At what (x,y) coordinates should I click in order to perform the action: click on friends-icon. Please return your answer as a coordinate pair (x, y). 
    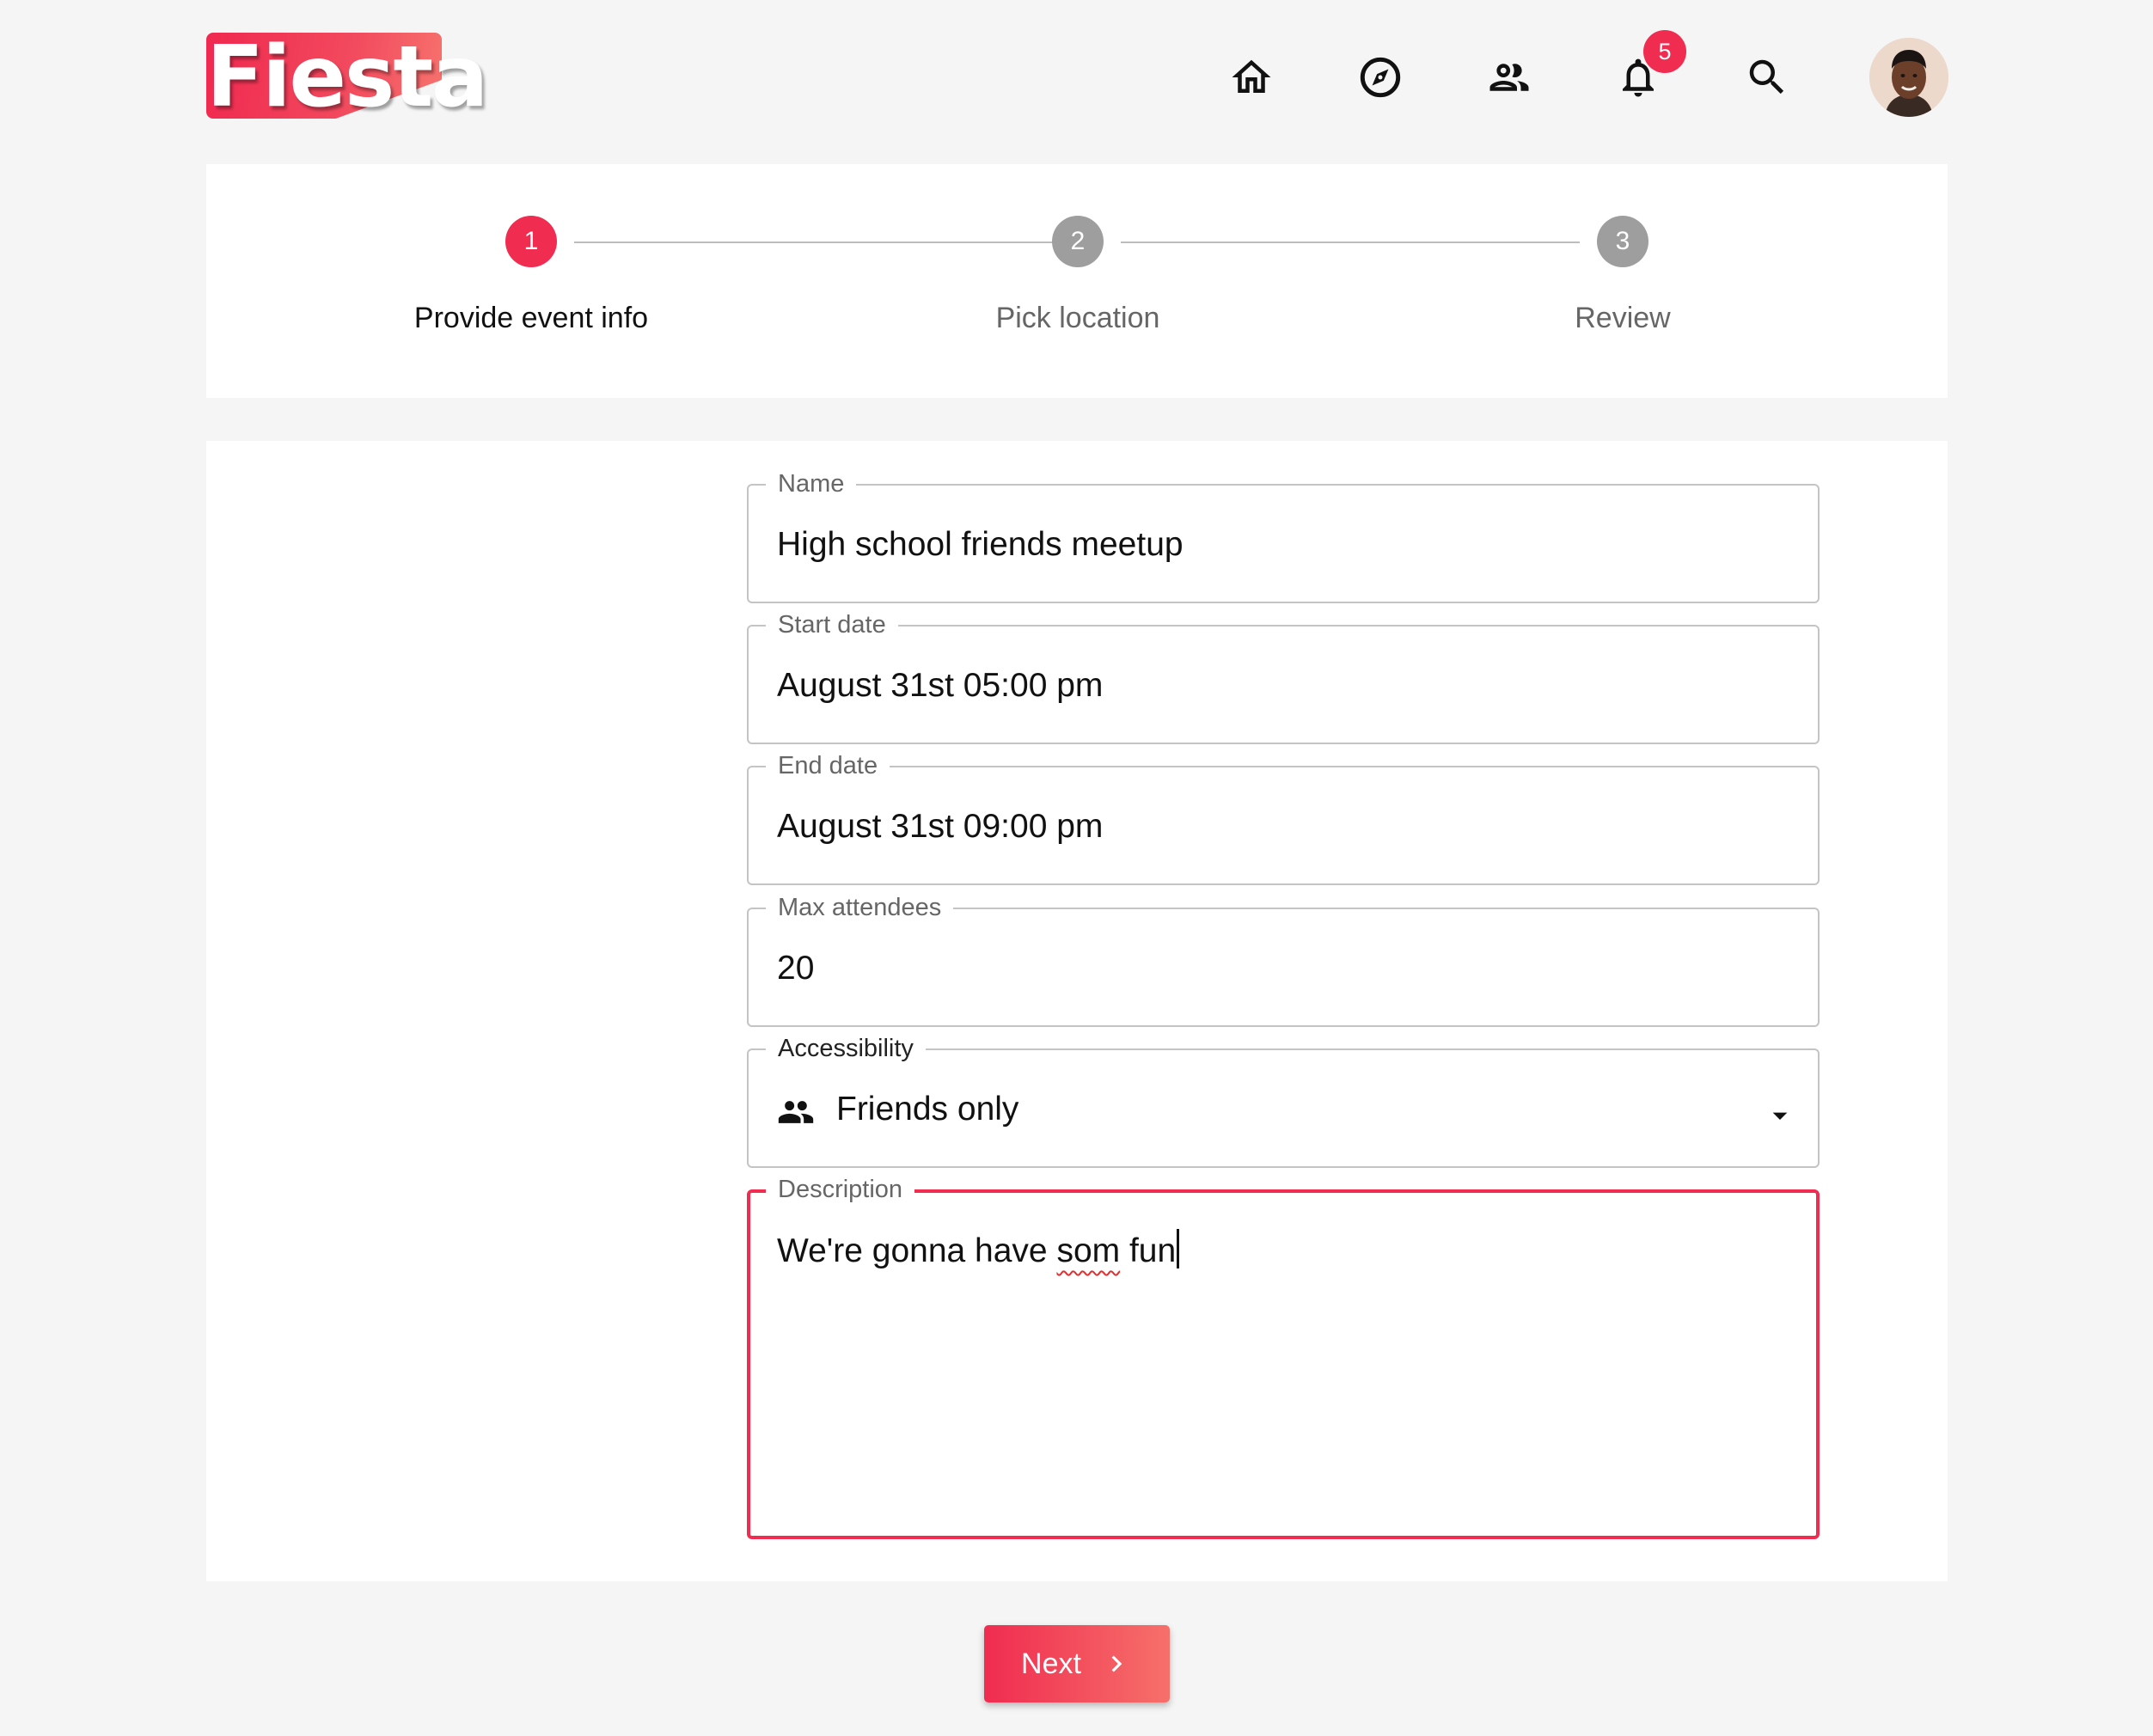
    Looking at the image, I should click on (1509, 77).